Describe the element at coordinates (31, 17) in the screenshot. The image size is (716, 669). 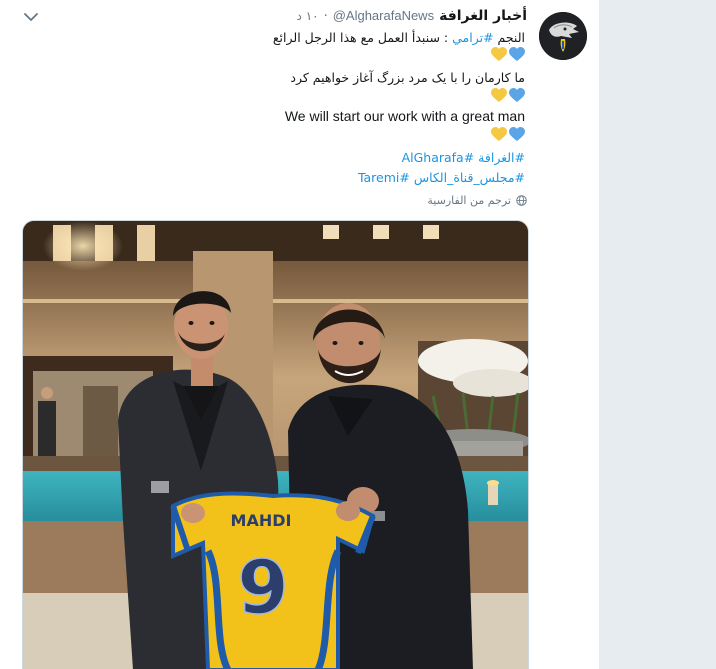
I see `chevron-down-icon` at that location.